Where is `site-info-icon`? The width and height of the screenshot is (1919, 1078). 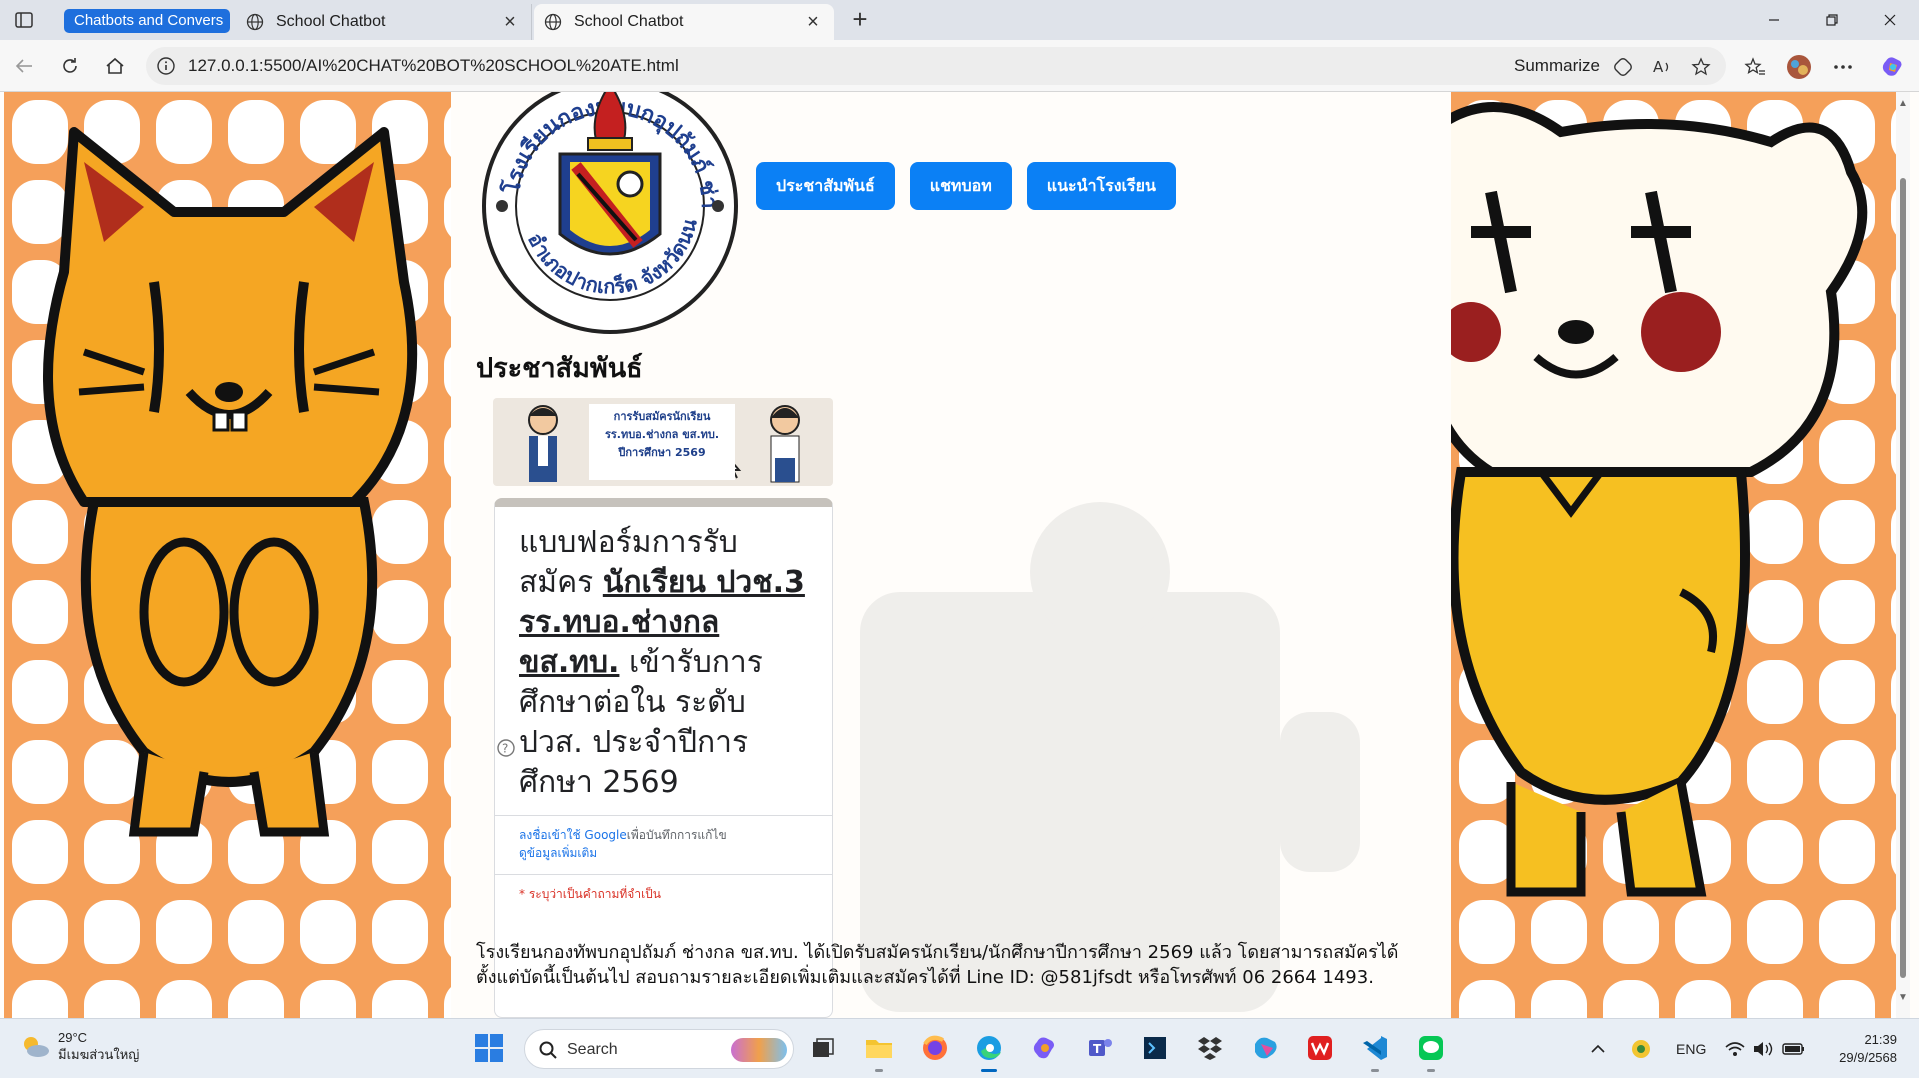
site-info-icon is located at coordinates (166, 66).